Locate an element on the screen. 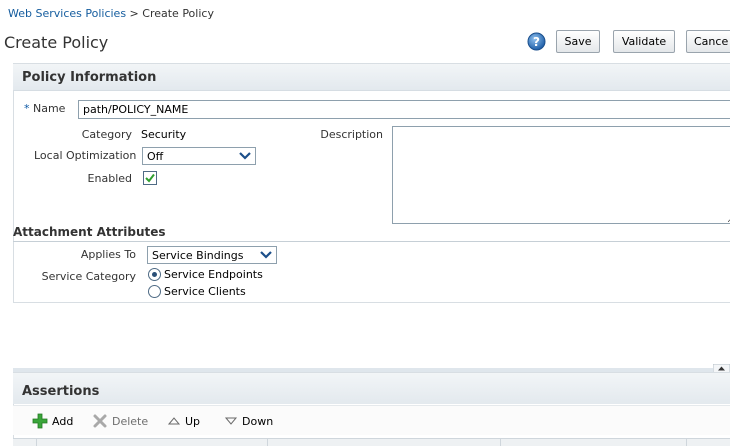 This screenshot has height=446, width=730. add-assertion-button: Add is located at coordinates (52, 421).